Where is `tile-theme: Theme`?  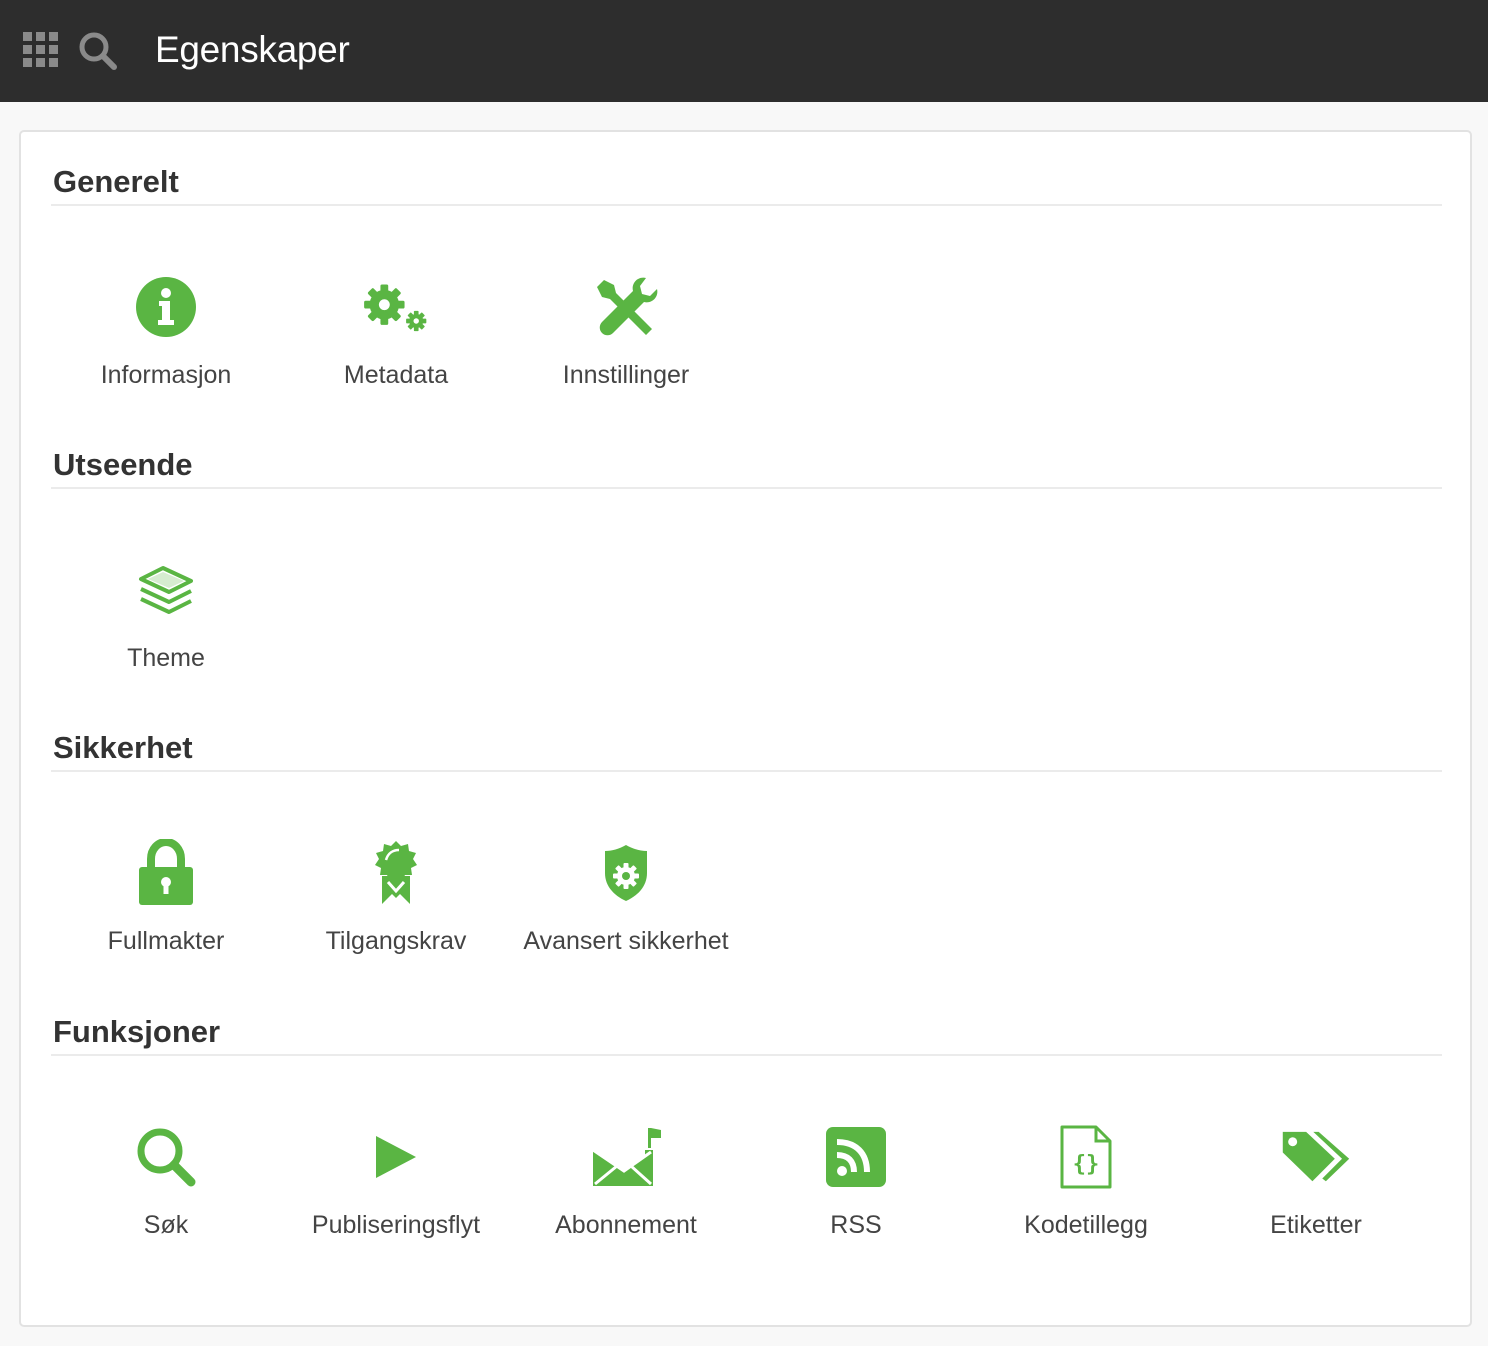
tile-theme: Theme is located at coordinates (166, 598).